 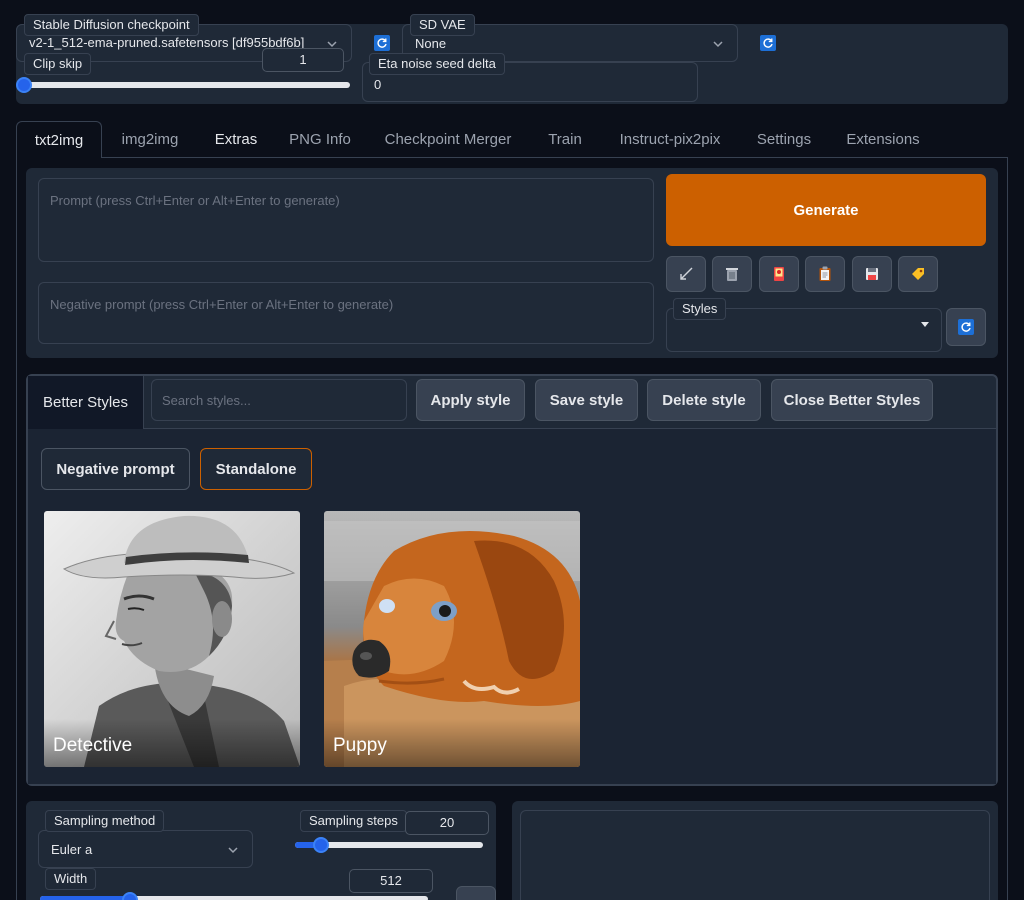 I want to click on arrow-icon, so click(x=686, y=273).